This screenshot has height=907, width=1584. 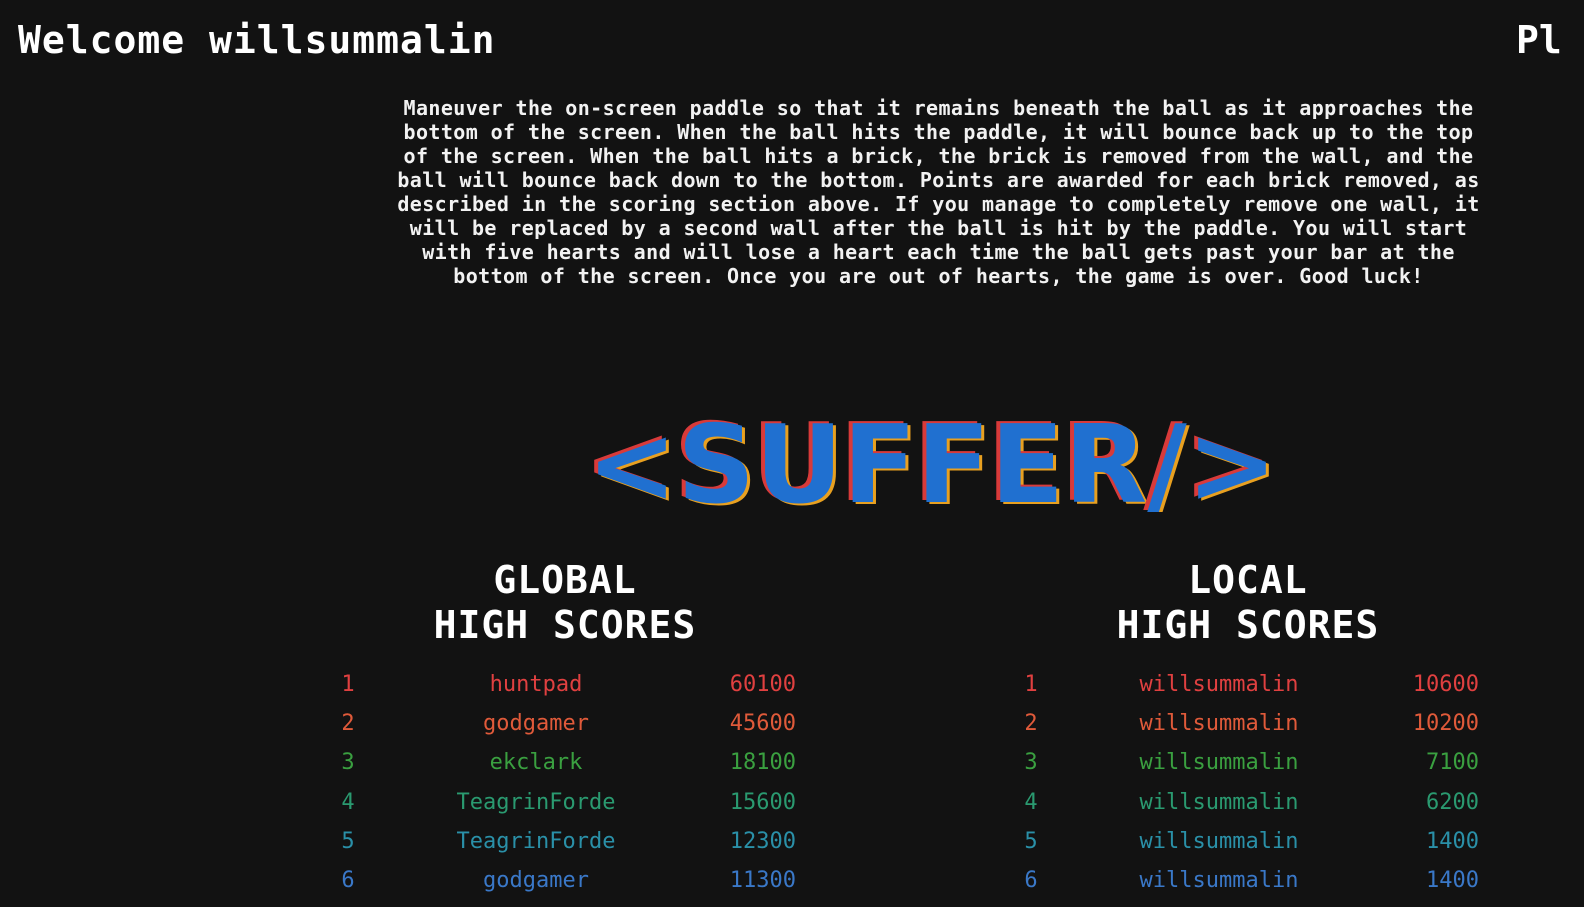 I want to click on global-high-scores-title: GLOBAL HIGH SCORES, so click(x=565, y=603).